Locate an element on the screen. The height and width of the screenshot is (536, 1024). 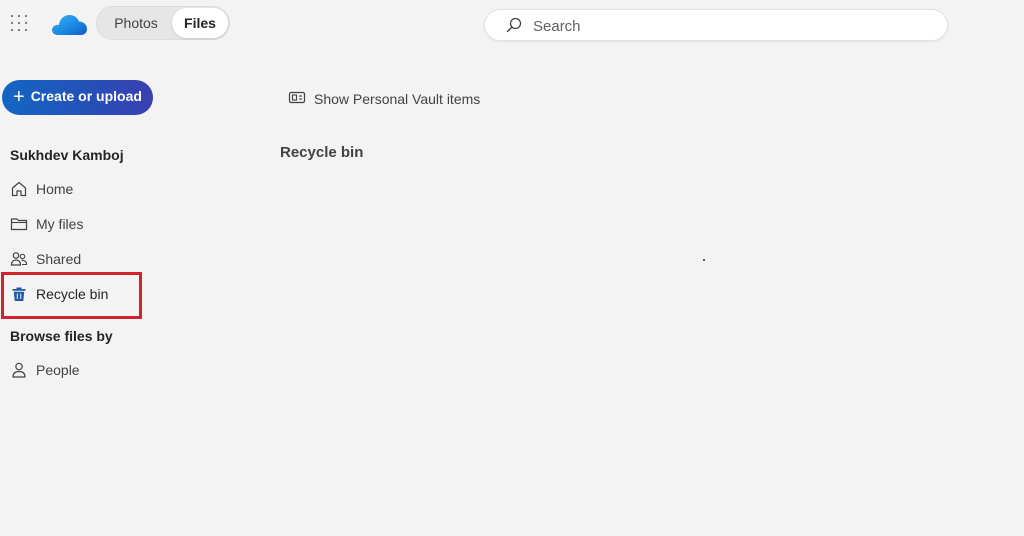
home-icon is located at coordinates (19, 189).